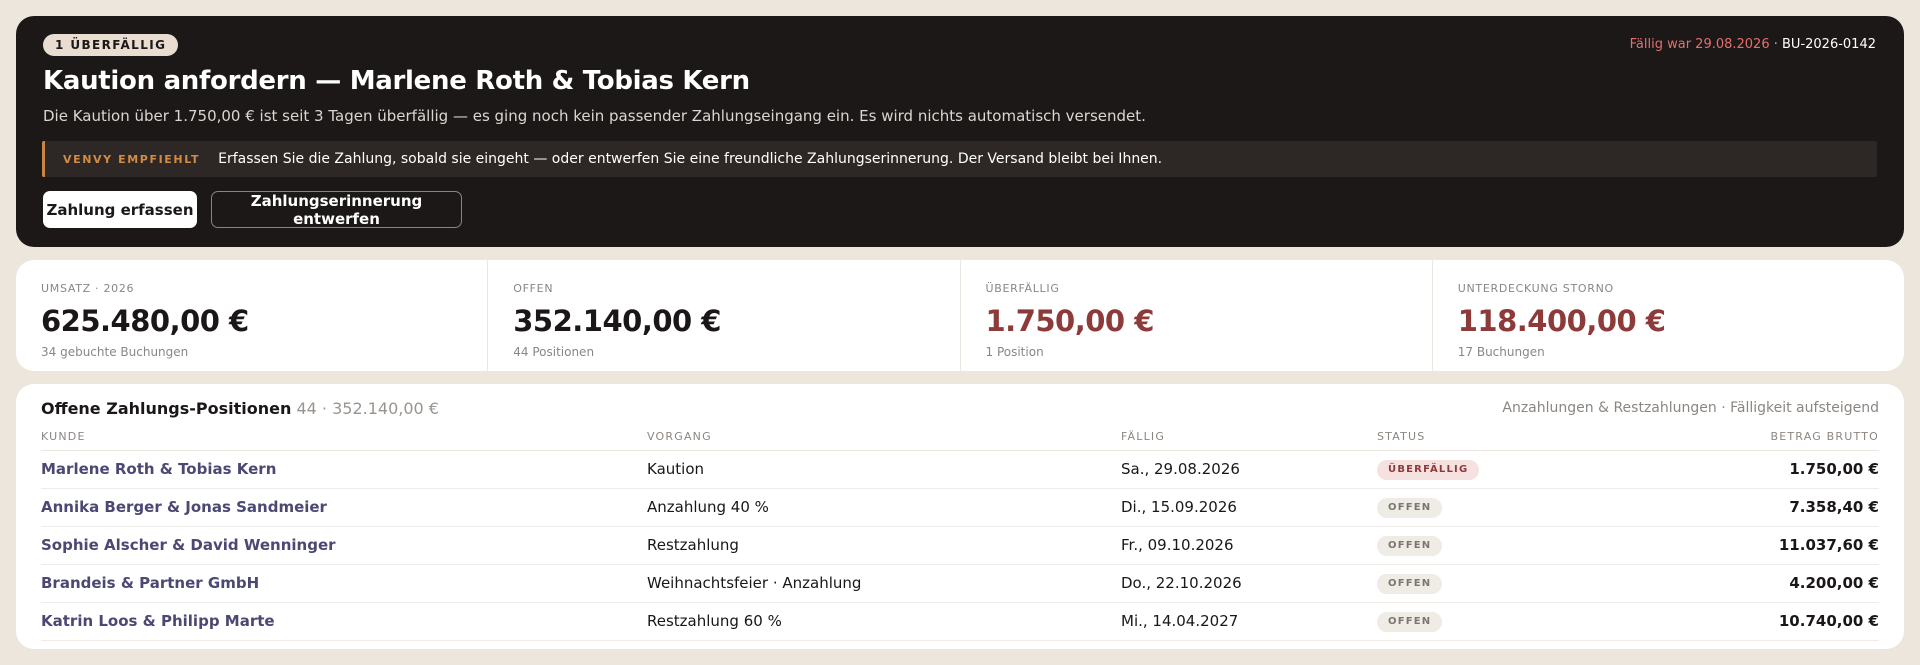 Image resolution: width=1920 pixels, height=665 pixels. What do you see at coordinates (1249, 469) in the screenshot?
I see `due-date-cell: Sa., 29.08.2026` at bounding box center [1249, 469].